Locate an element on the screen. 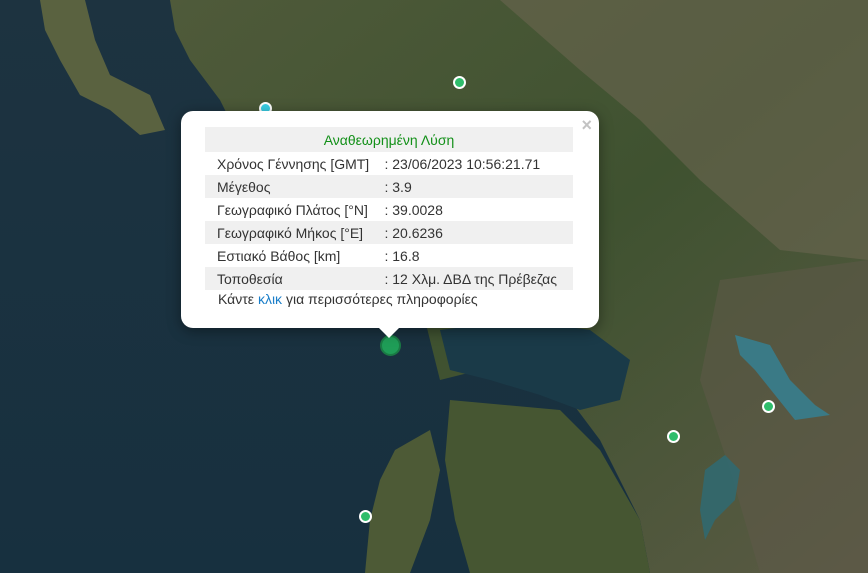 This screenshot has width=868, height=573. origin-time-value: : 23/06/2023 10:56:21.71 is located at coordinates (462, 163).